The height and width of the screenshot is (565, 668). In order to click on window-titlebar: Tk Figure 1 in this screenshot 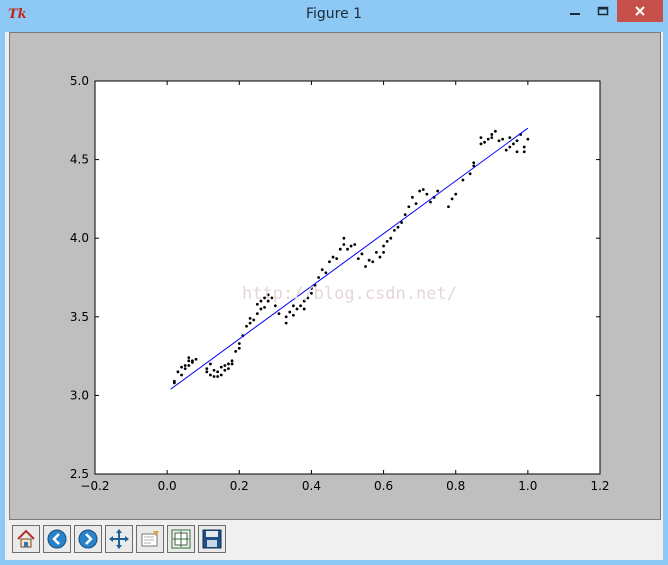, I will do `click(334, 16)`.